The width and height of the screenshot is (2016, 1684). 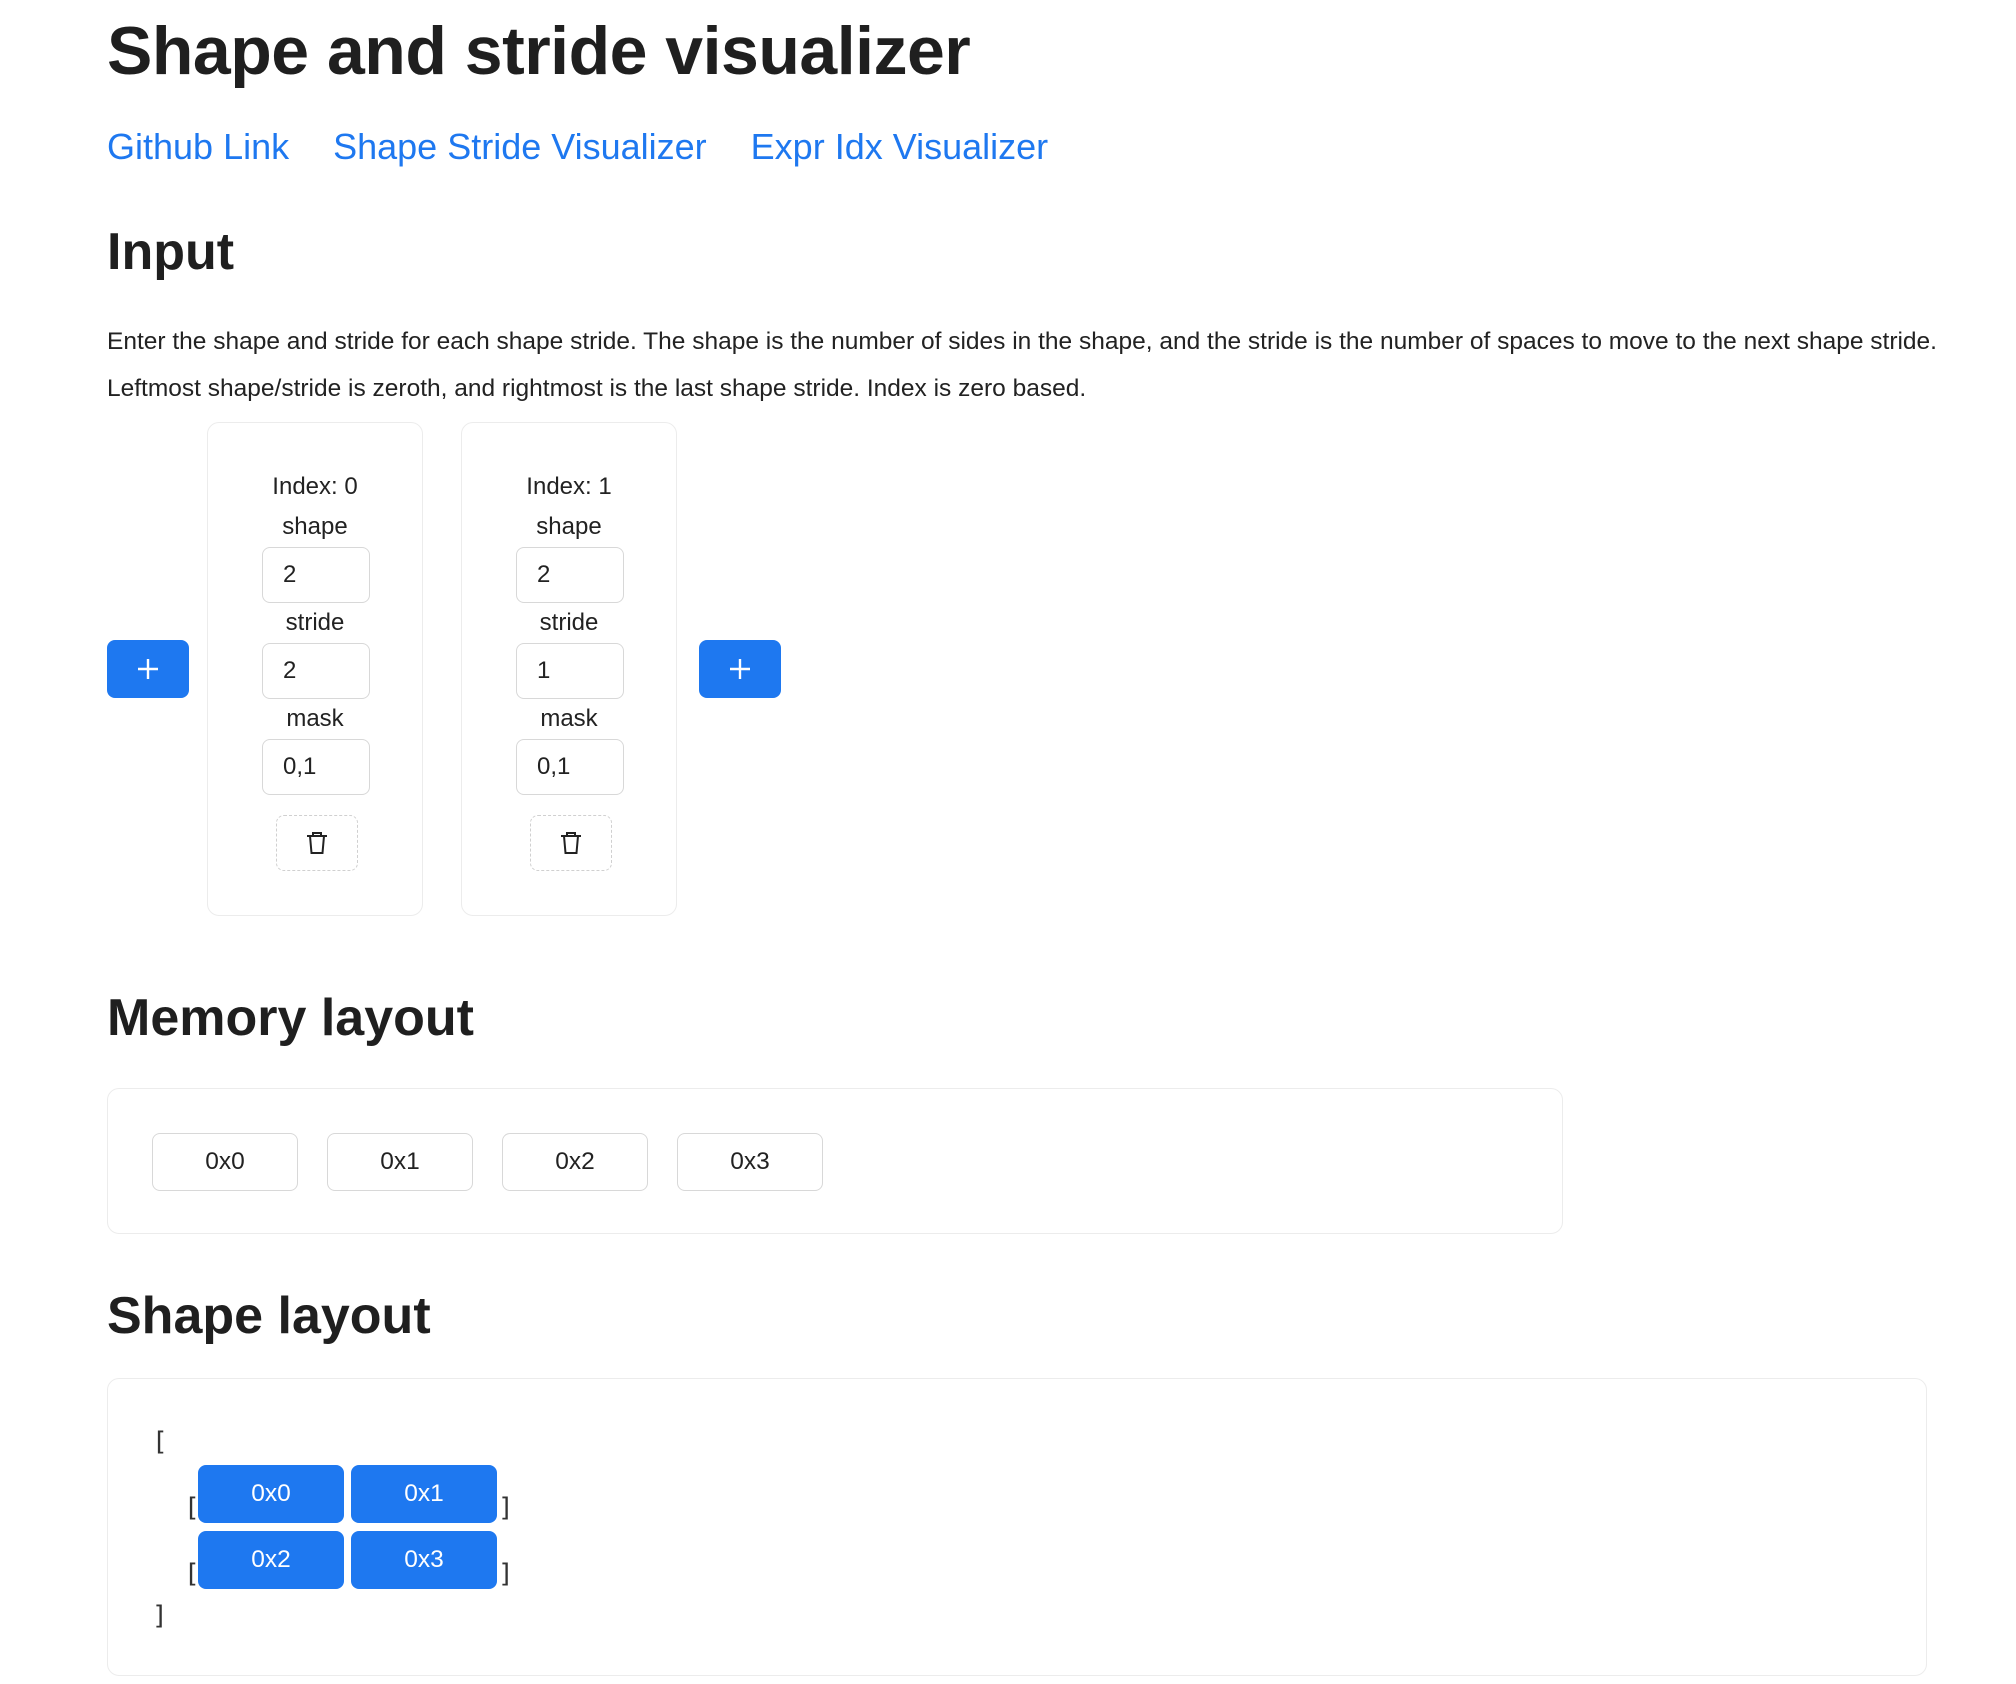 What do you see at coordinates (400, 1162) in the screenshot?
I see `memory-cell: 0x1` at bounding box center [400, 1162].